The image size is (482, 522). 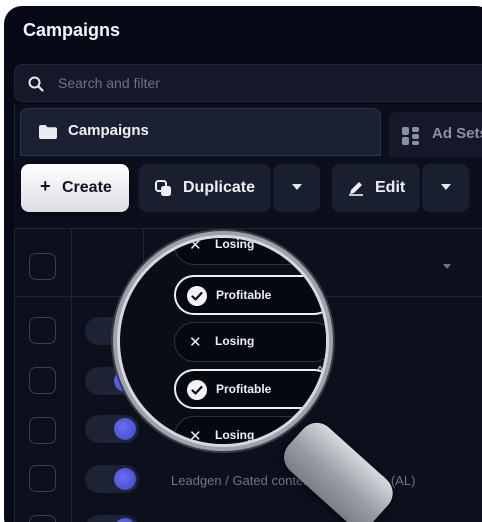 What do you see at coordinates (42, 266) in the screenshot?
I see `select-all-checkbox` at bounding box center [42, 266].